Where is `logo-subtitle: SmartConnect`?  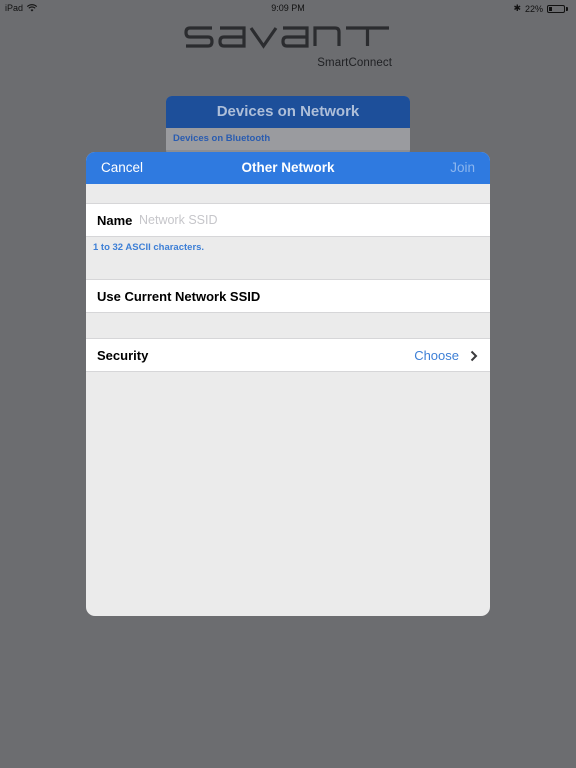
logo-subtitle: SmartConnect is located at coordinates (354, 63).